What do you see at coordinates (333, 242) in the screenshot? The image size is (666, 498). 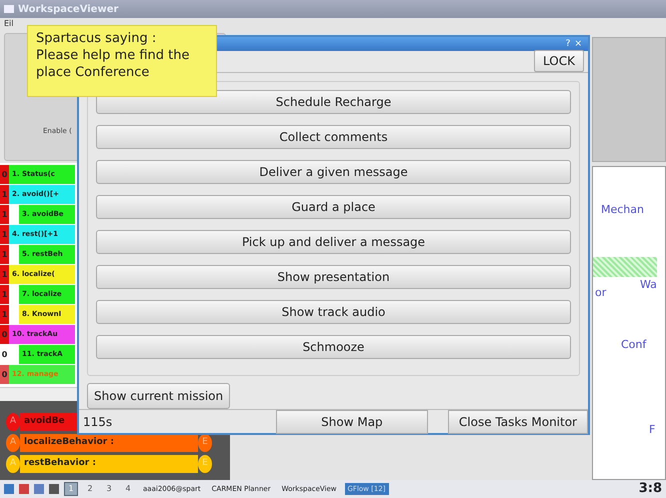 I see `task-button: Pick up and deliver a message` at bounding box center [333, 242].